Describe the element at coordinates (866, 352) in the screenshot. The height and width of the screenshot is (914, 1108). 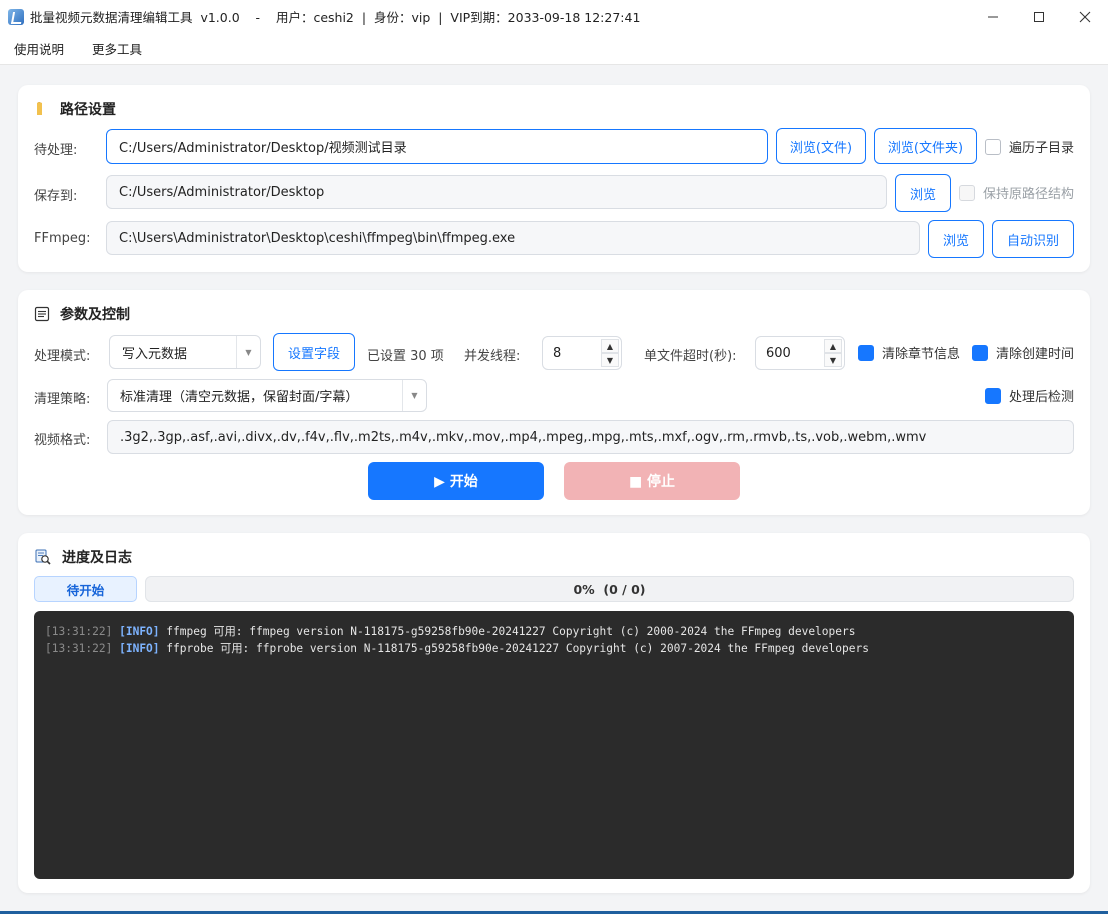
I see `clear-chapters-checkbox-box` at that location.